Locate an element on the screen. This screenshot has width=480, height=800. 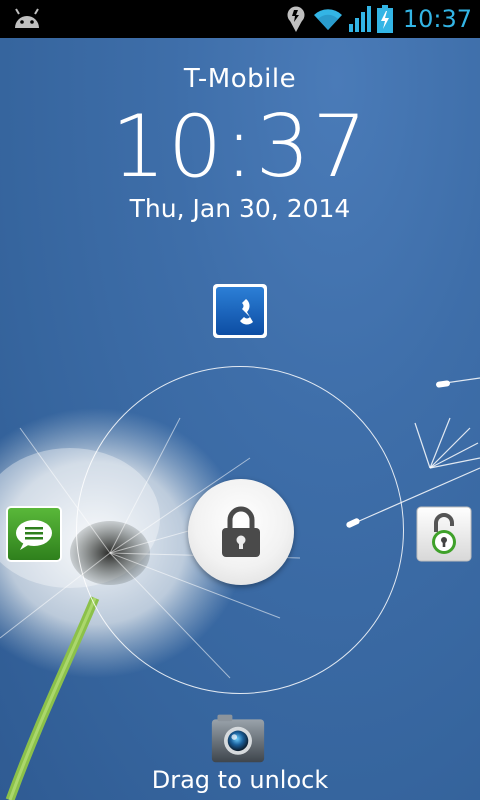
unlock-icon is located at coordinates (444, 534).